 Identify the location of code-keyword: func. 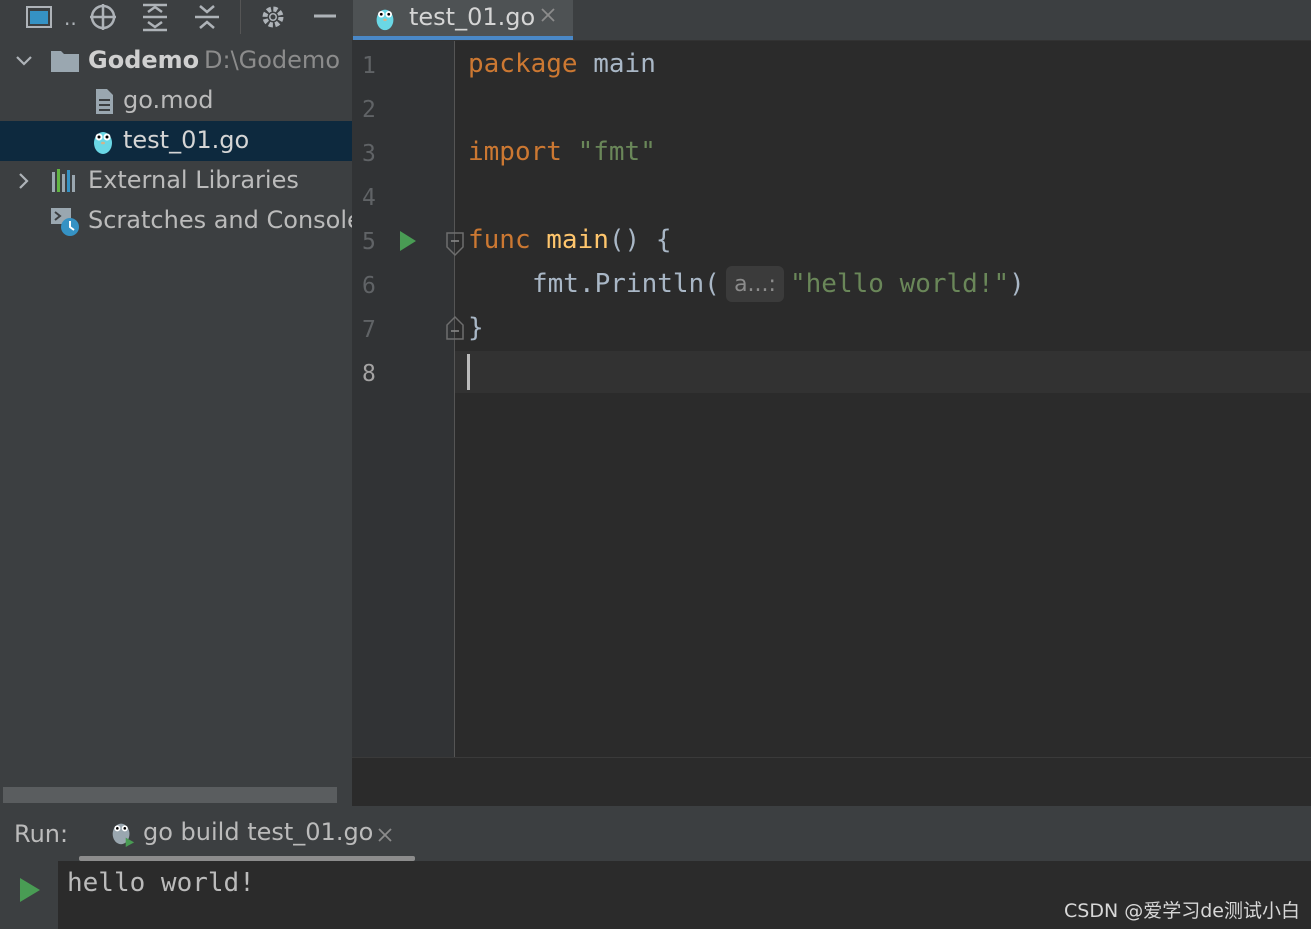
(499, 240).